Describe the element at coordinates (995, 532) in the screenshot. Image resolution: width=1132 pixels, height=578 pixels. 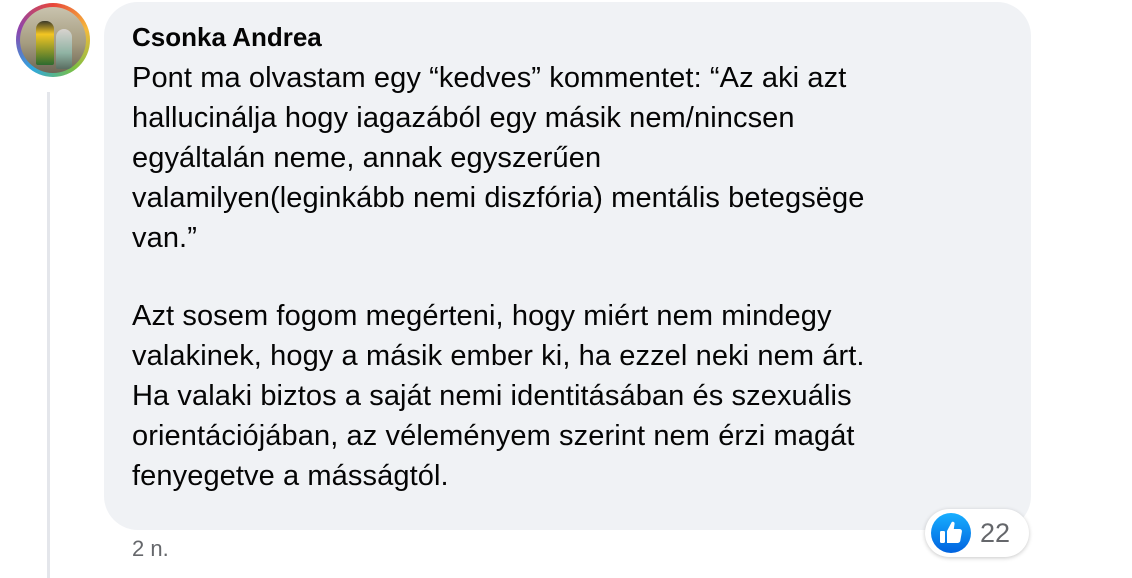
I see `reaction-count: 22` at that location.